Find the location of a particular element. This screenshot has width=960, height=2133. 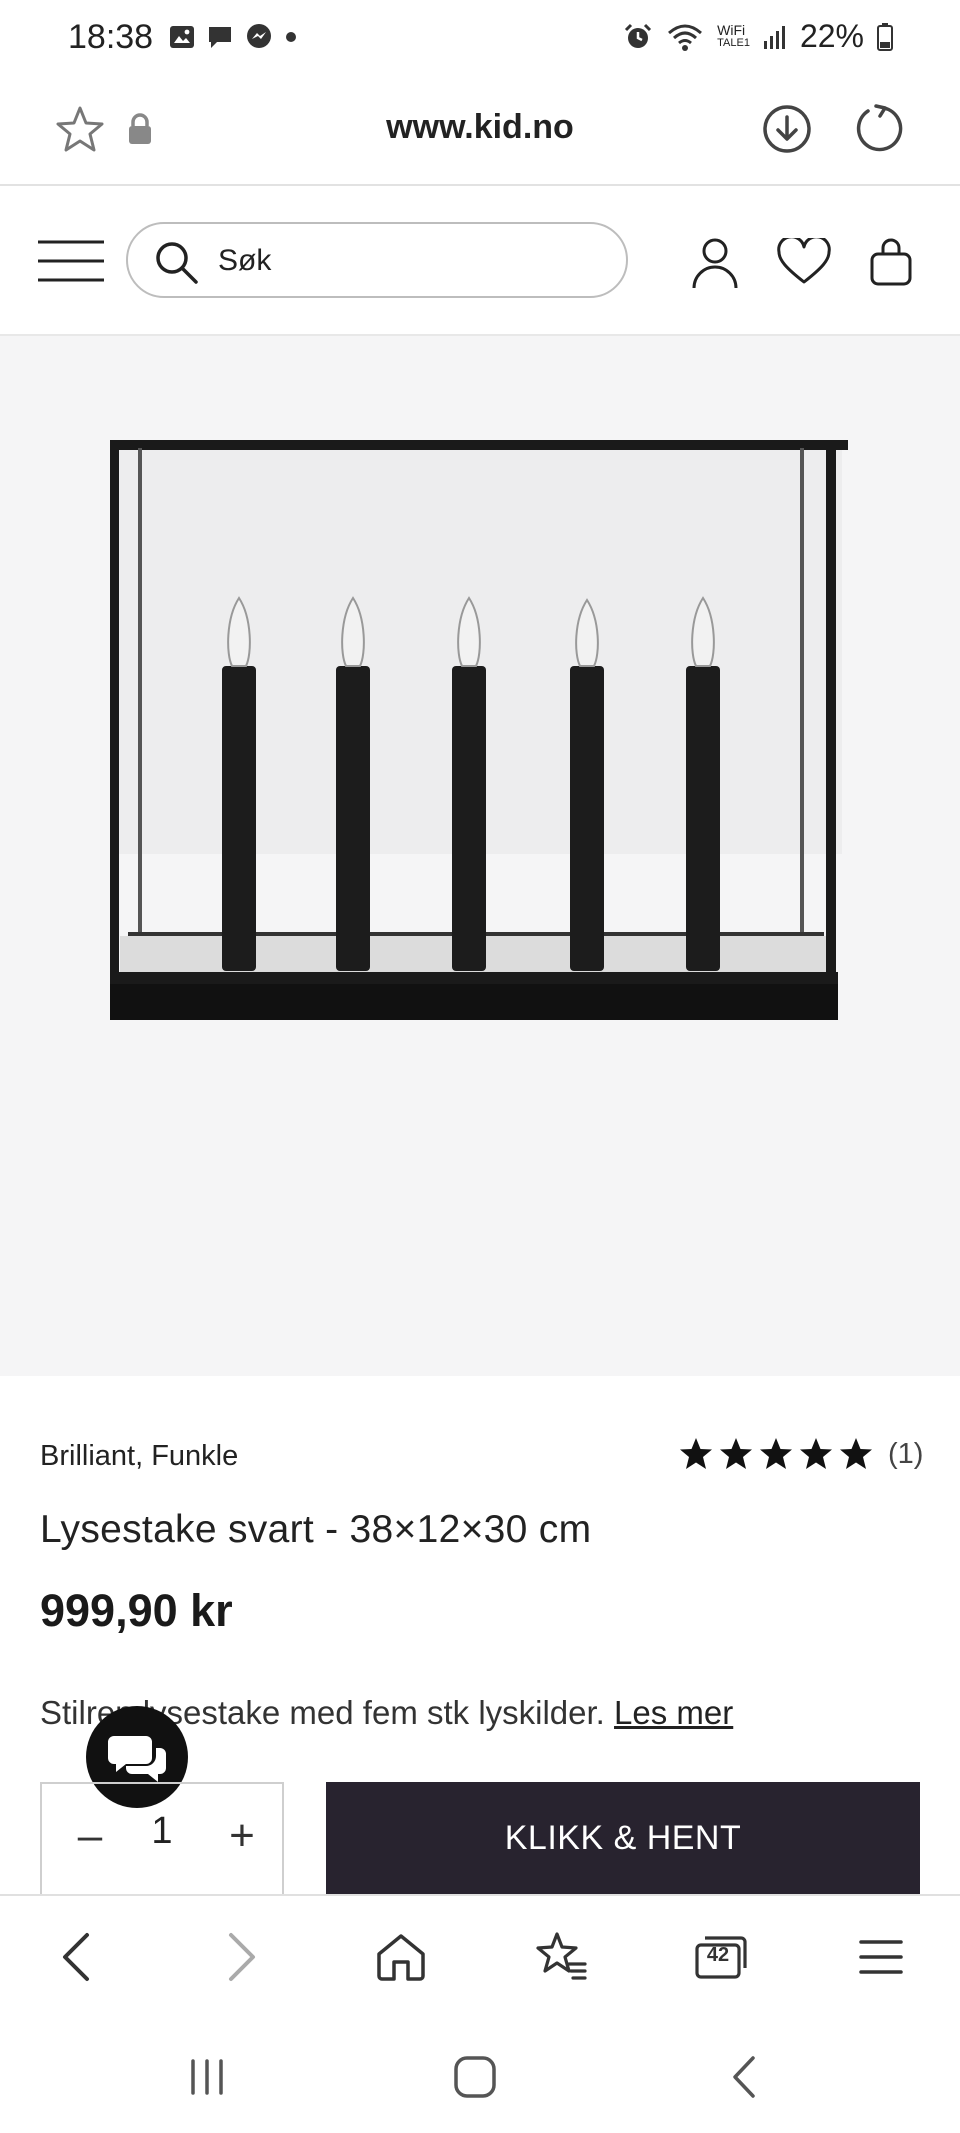

product-title: Lysestake svart - 38×12×30 cm is located at coordinates (316, 1529).